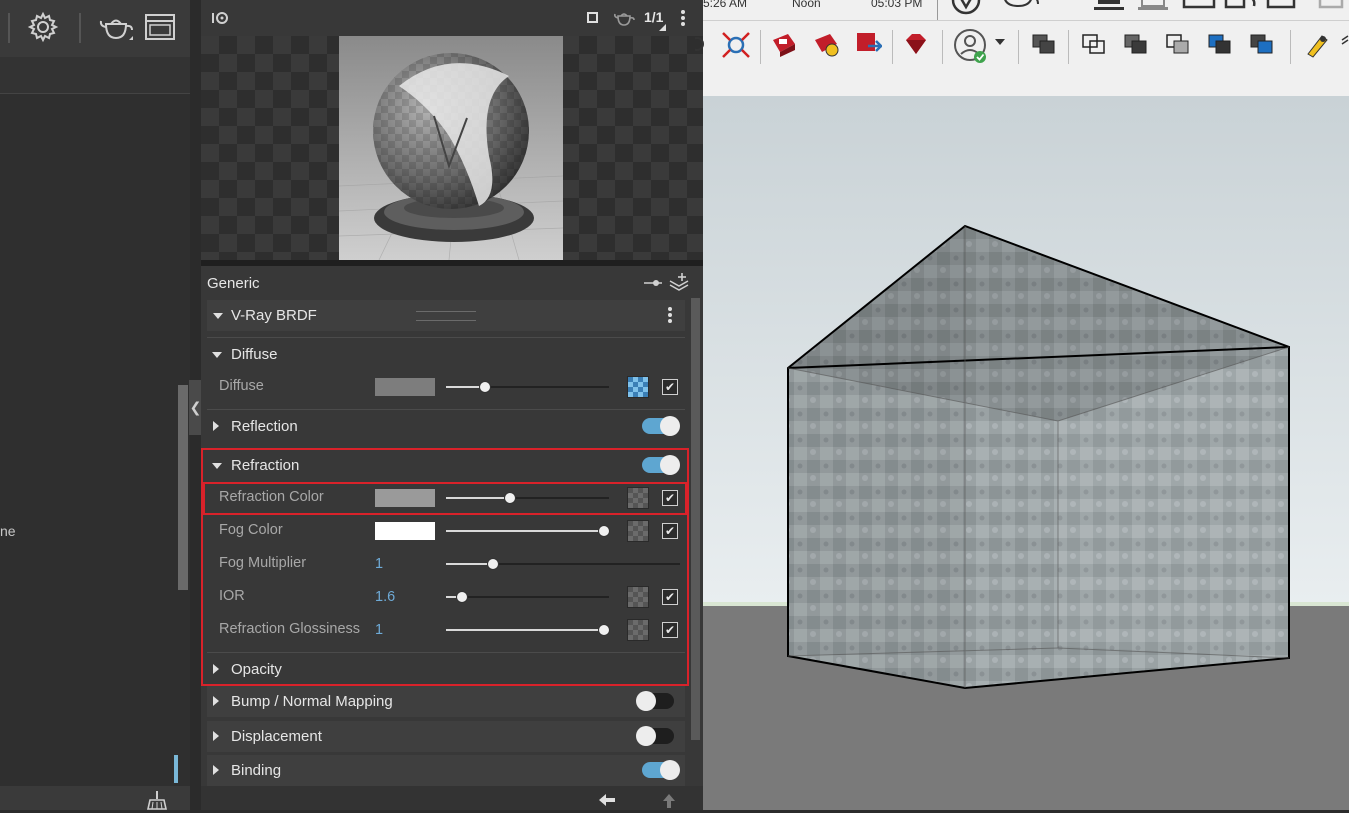 The image size is (1349, 813). I want to click on export-scene-icon, so click(826, 44).